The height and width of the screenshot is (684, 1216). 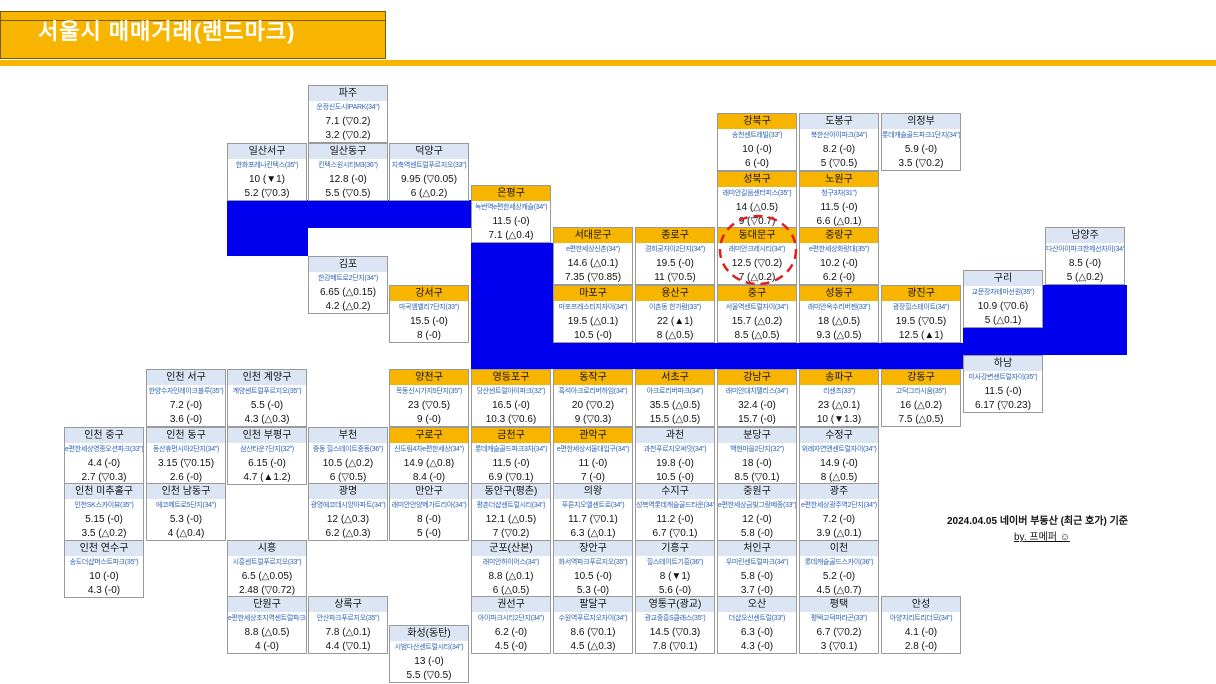 What do you see at coordinates (921, 335) in the screenshot?
I see `jeonse-price: 12.5 (▲1)` at bounding box center [921, 335].